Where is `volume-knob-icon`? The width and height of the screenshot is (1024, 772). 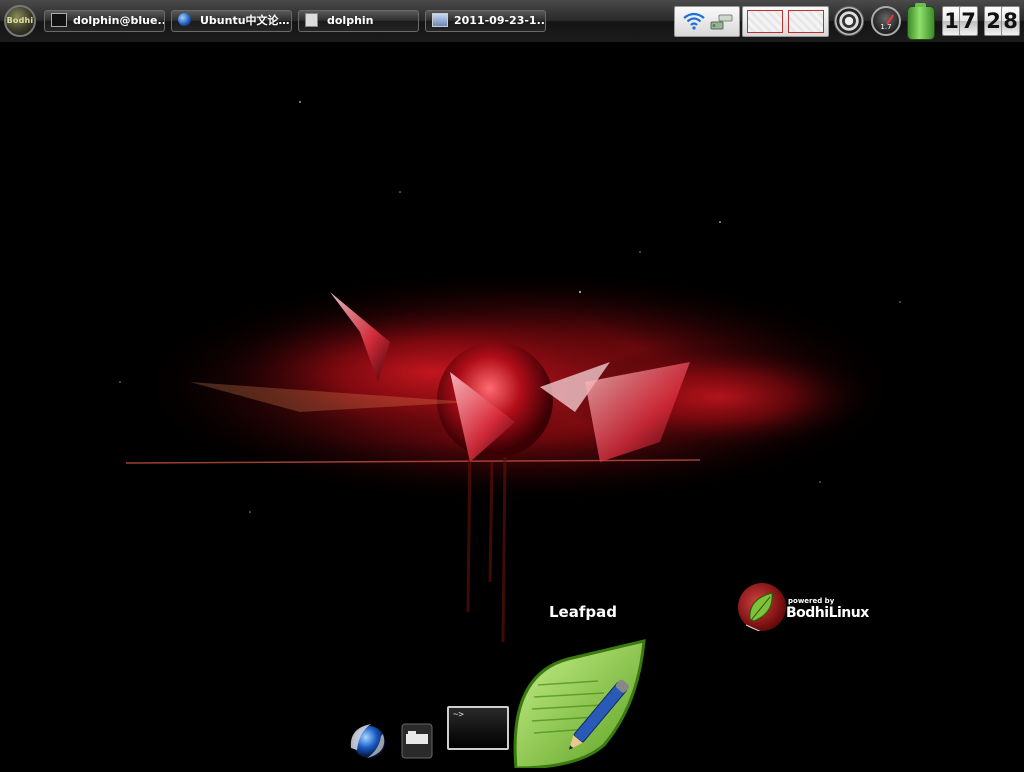
volume-knob-icon is located at coordinates (849, 21).